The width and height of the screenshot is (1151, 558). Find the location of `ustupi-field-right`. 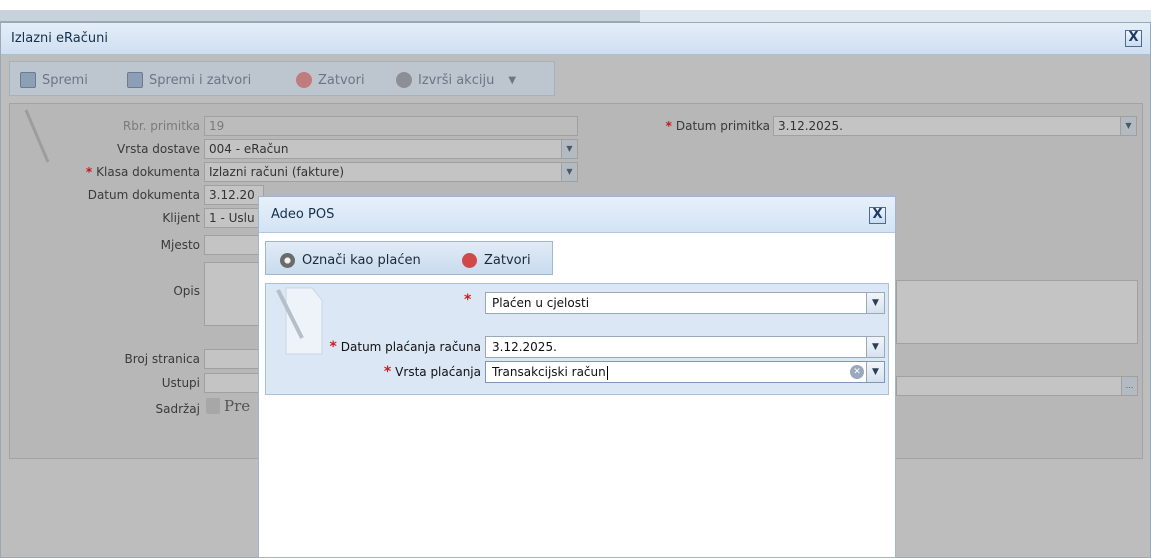

ustupi-field-right is located at coordinates (1017, 386).